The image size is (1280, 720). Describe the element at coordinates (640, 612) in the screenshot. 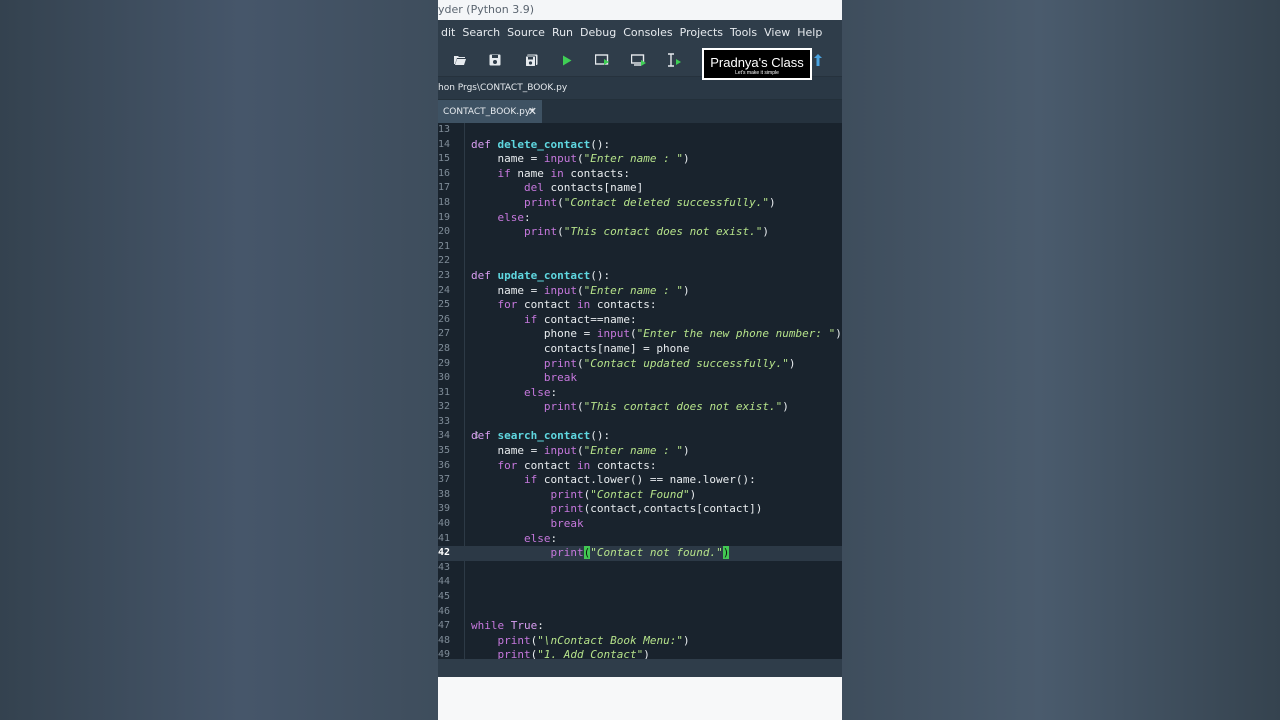

I see `code-line: 46` at that location.